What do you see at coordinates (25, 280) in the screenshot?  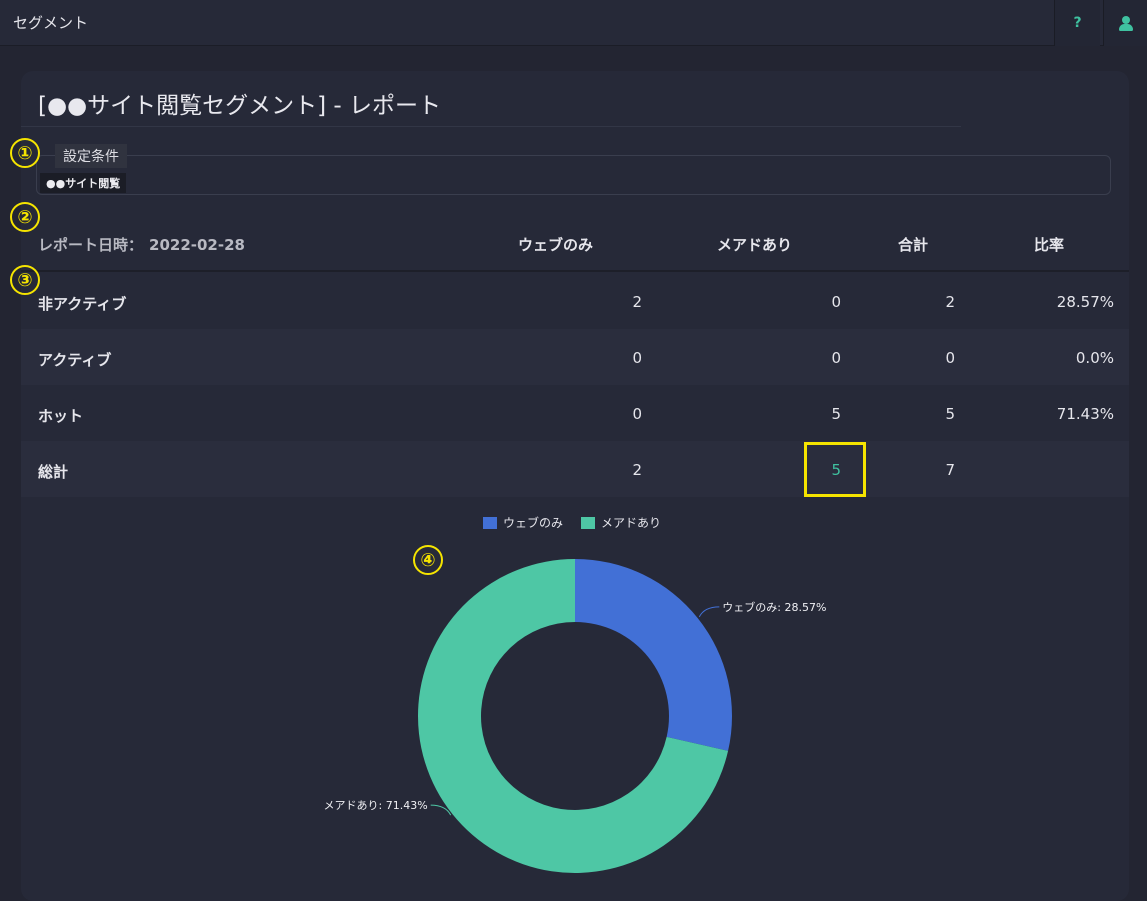 I see `annotation-marker: ③` at bounding box center [25, 280].